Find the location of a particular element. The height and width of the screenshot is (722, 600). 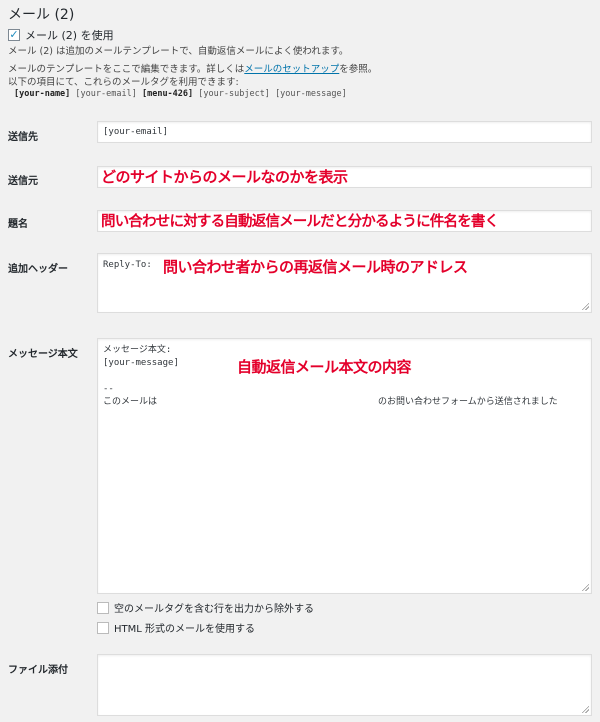

html-mail-label: HTML 形式のメールを使用する is located at coordinates (185, 629).